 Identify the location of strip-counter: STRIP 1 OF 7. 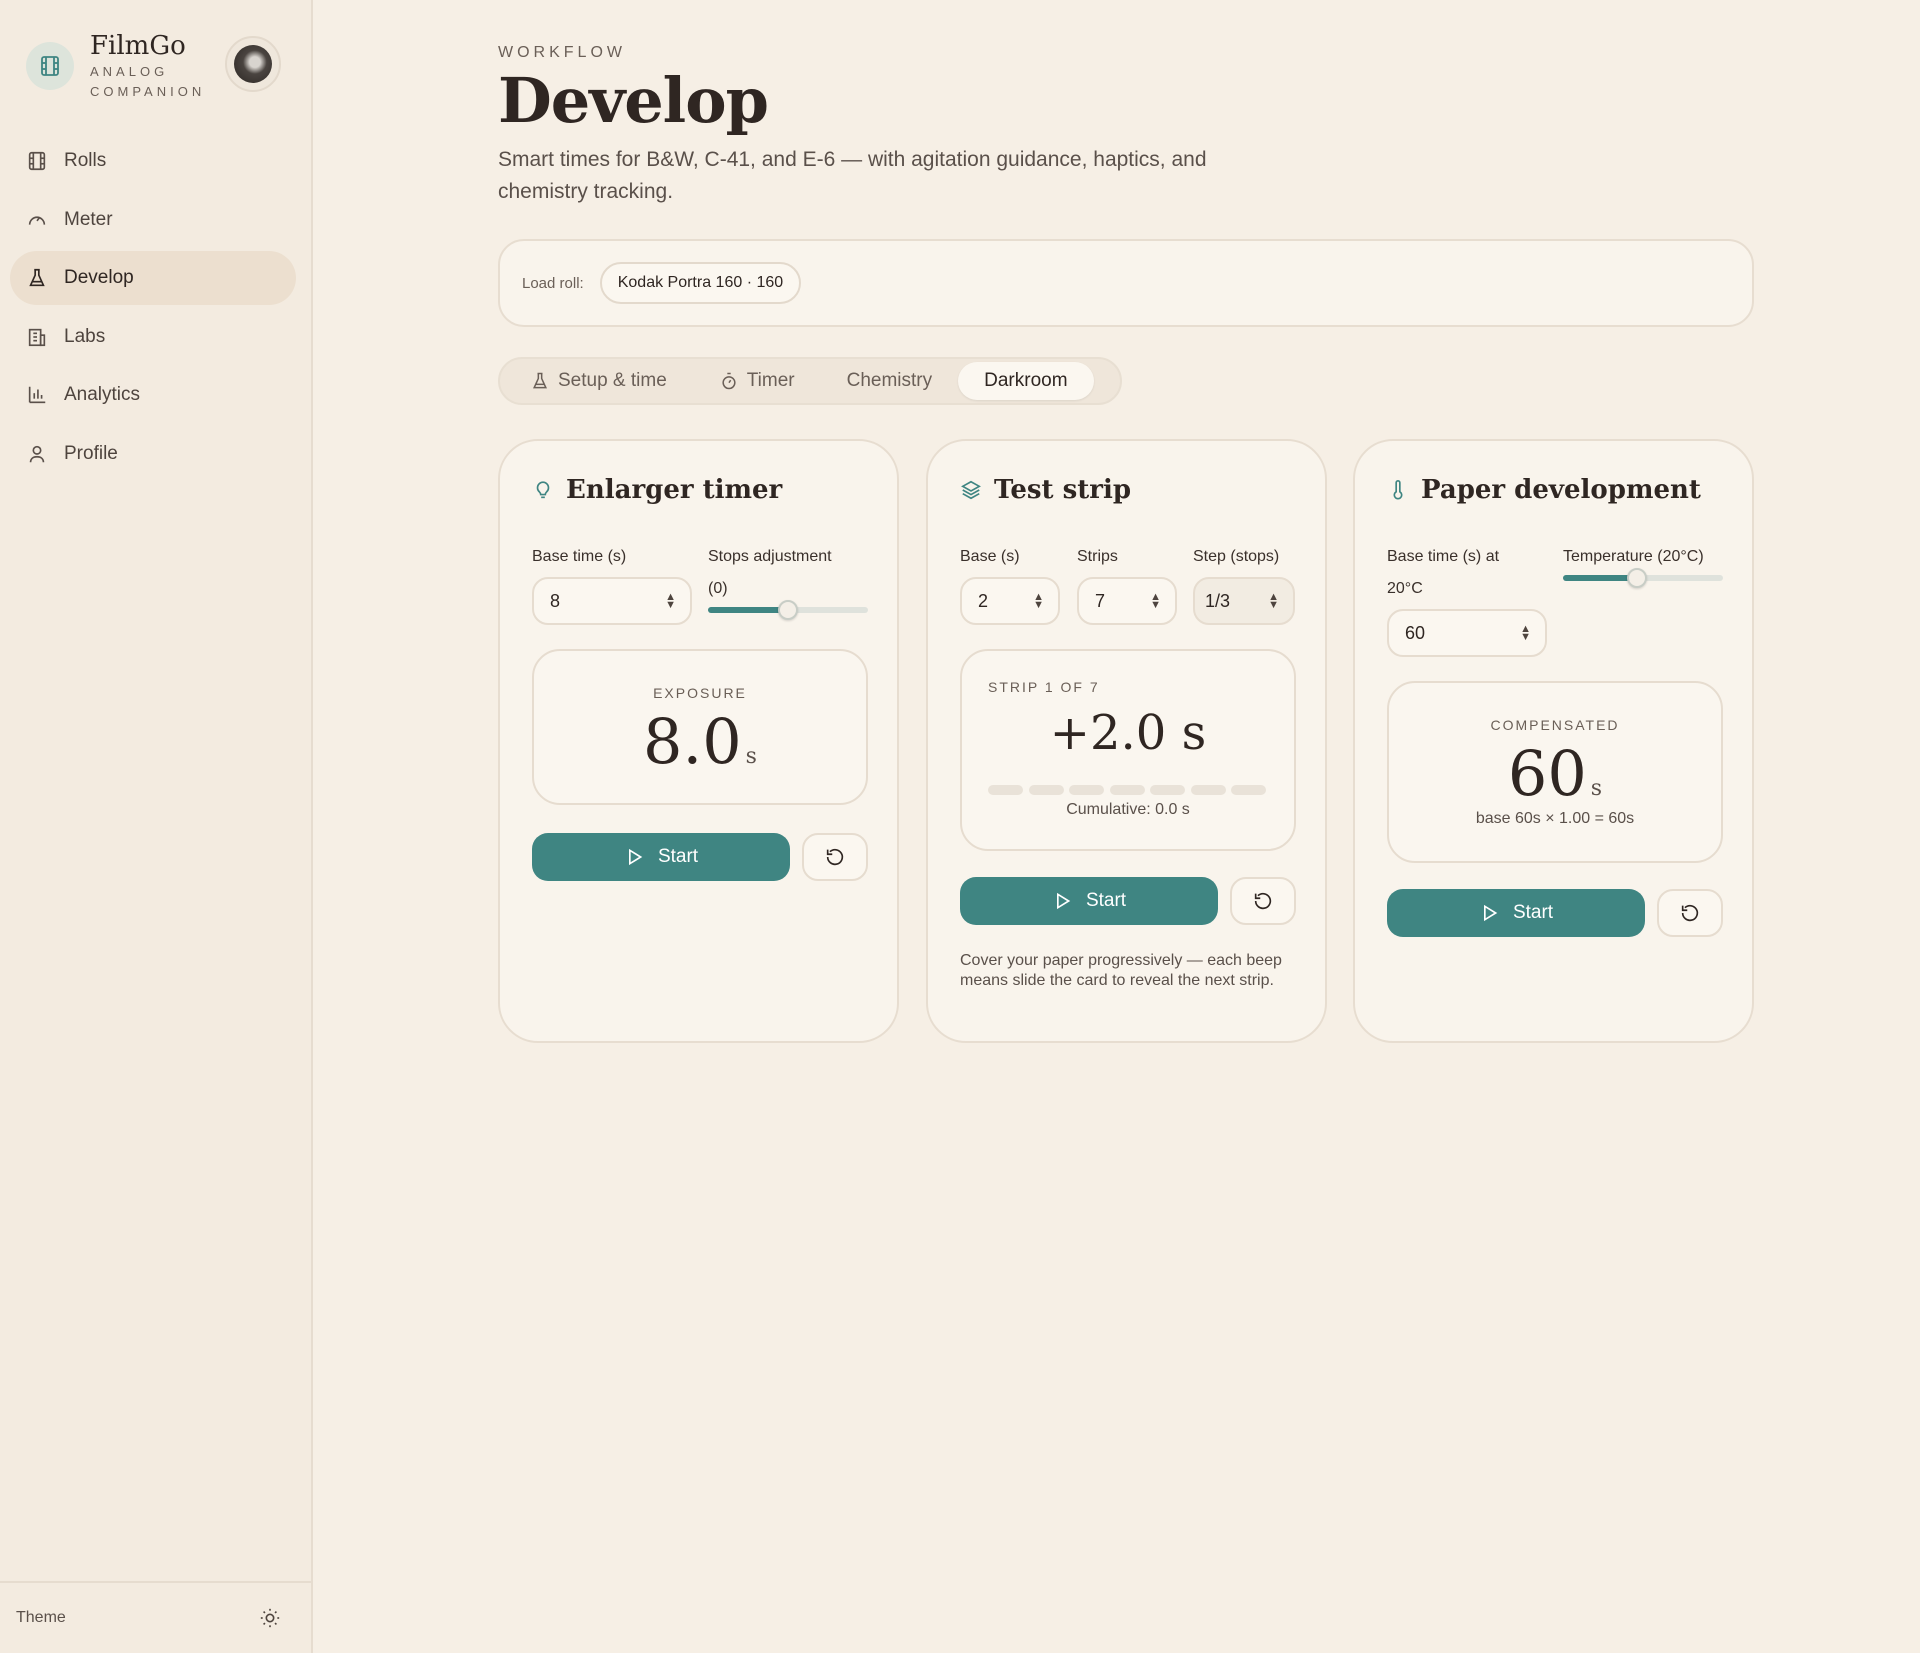
(1044, 687).